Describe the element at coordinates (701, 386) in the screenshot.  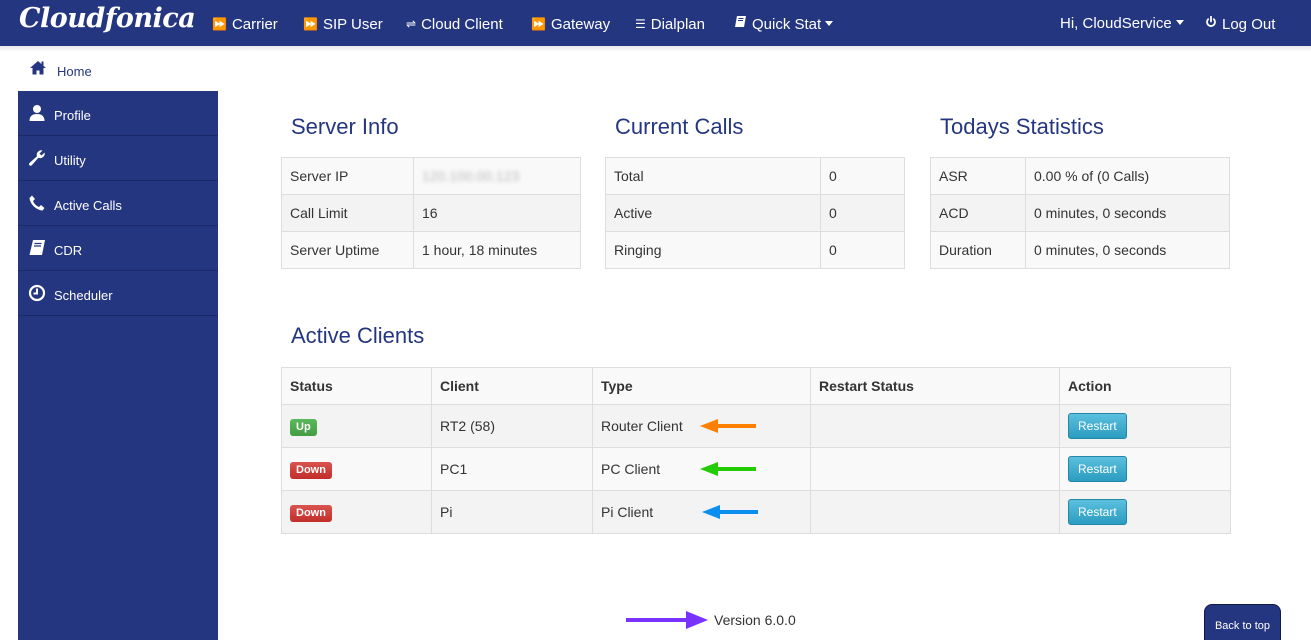
I see `column-type: Type` at that location.